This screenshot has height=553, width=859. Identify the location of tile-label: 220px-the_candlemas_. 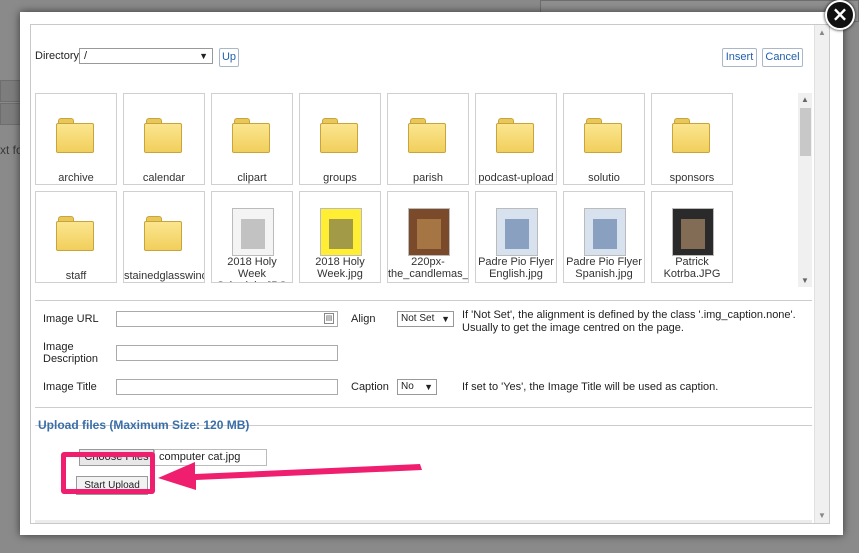
(428, 268).